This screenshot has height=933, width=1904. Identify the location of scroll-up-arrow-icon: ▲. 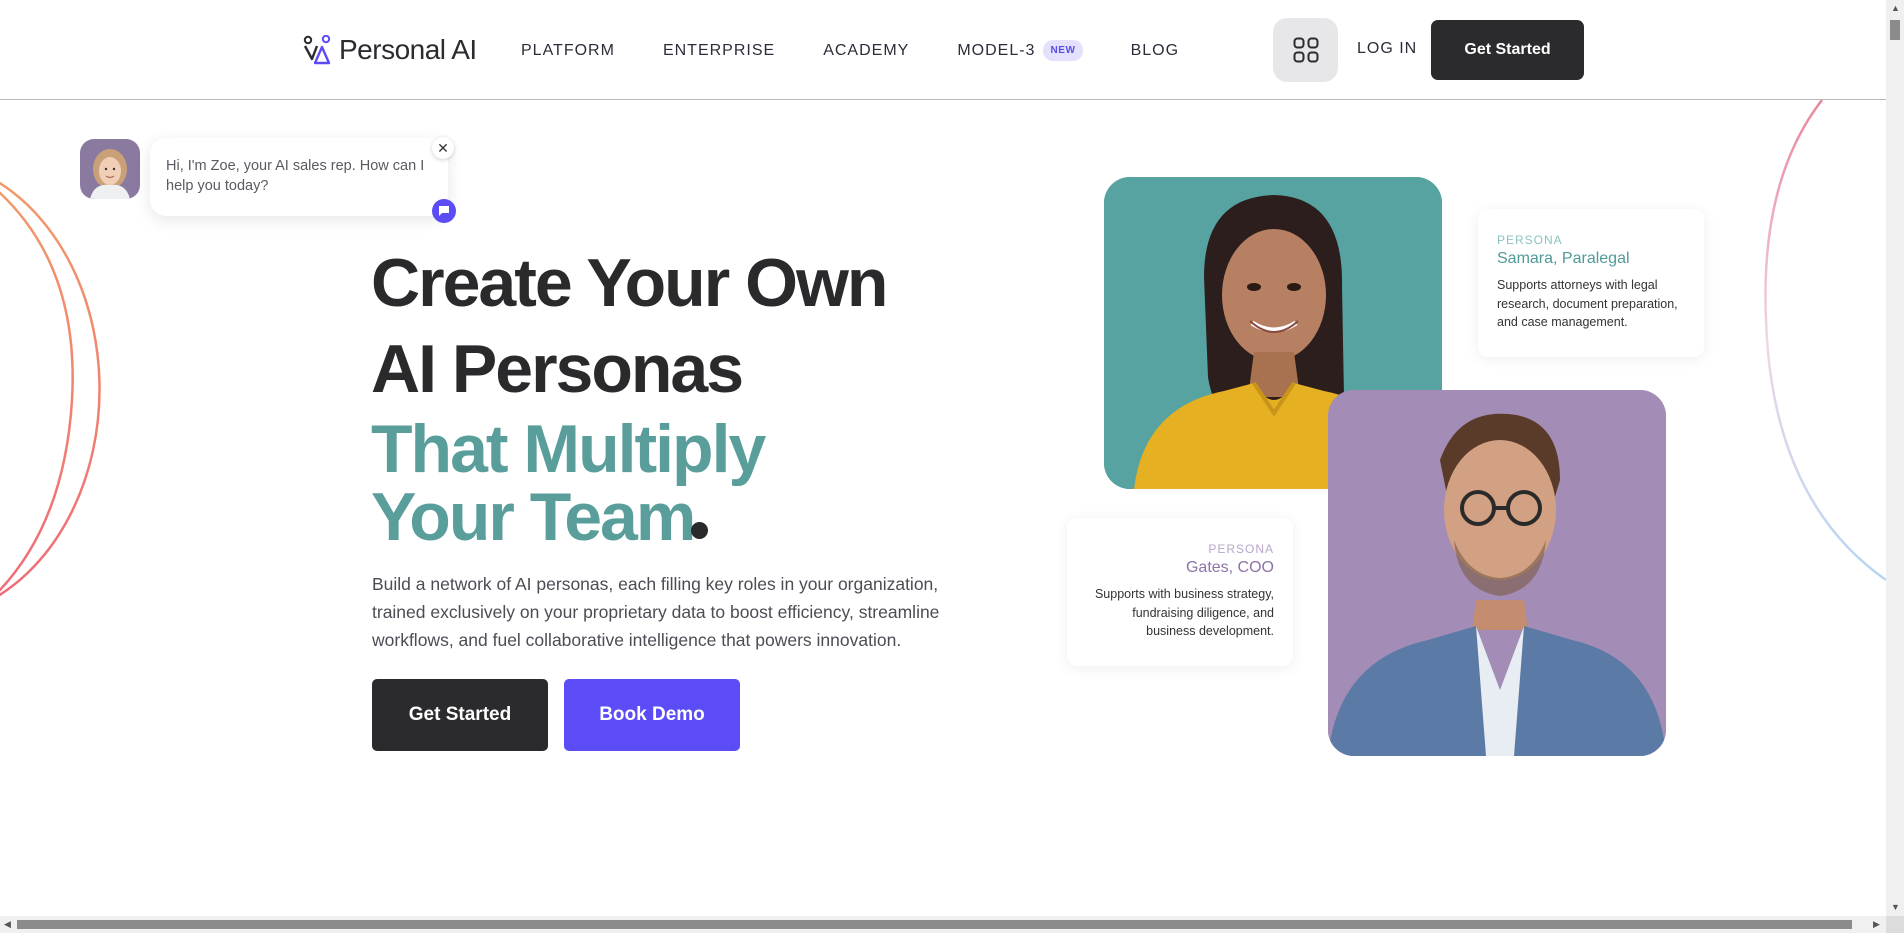
(1895, 8).